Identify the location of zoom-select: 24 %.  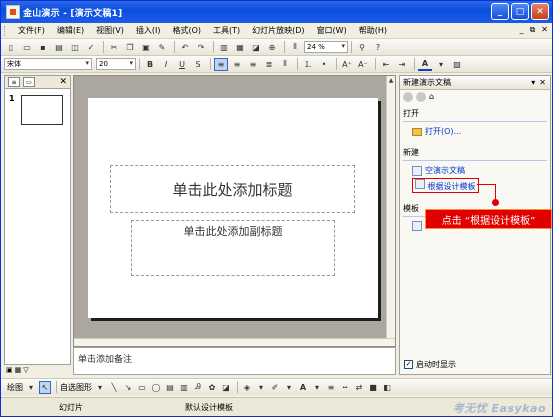
(326, 47).